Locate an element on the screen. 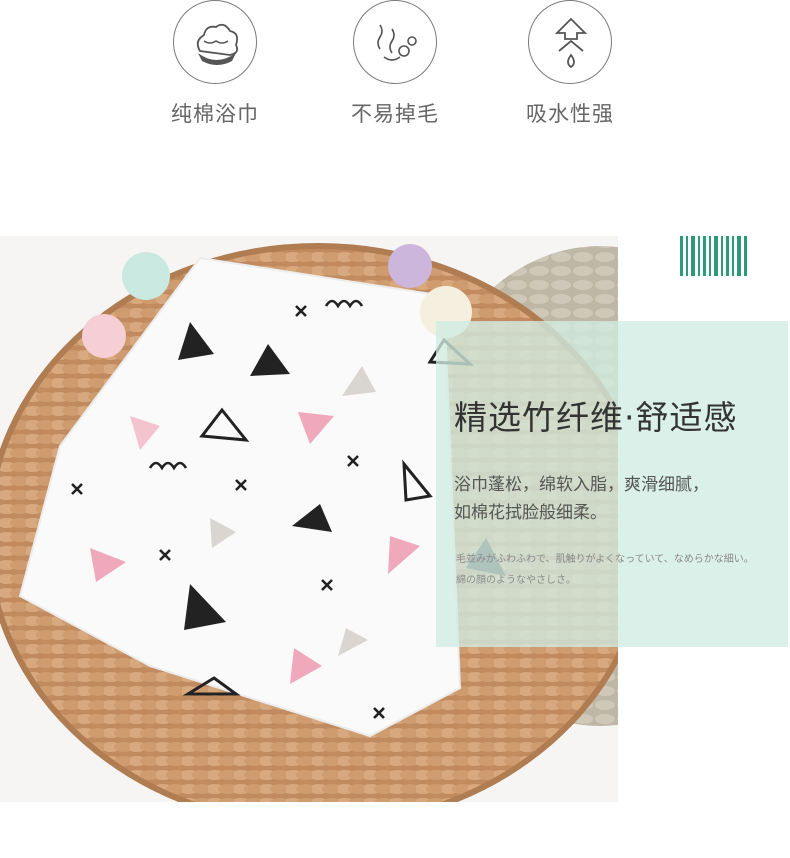 The image size is (790, 858). cotton-icon is located at coordinates (215, 42).